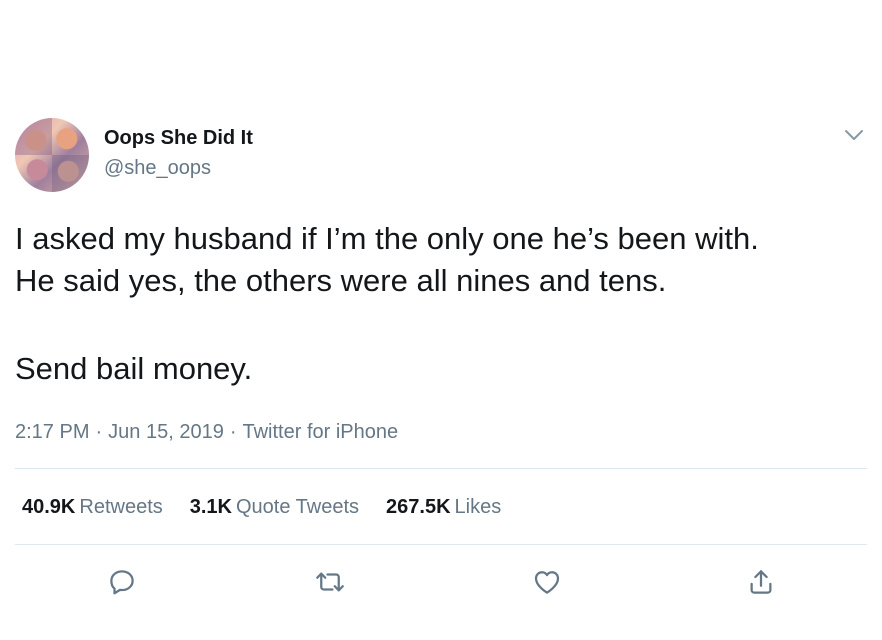 The image size is (882, 640). I want to click on likes-stat: 267.5K Likes, so click(443, 507).